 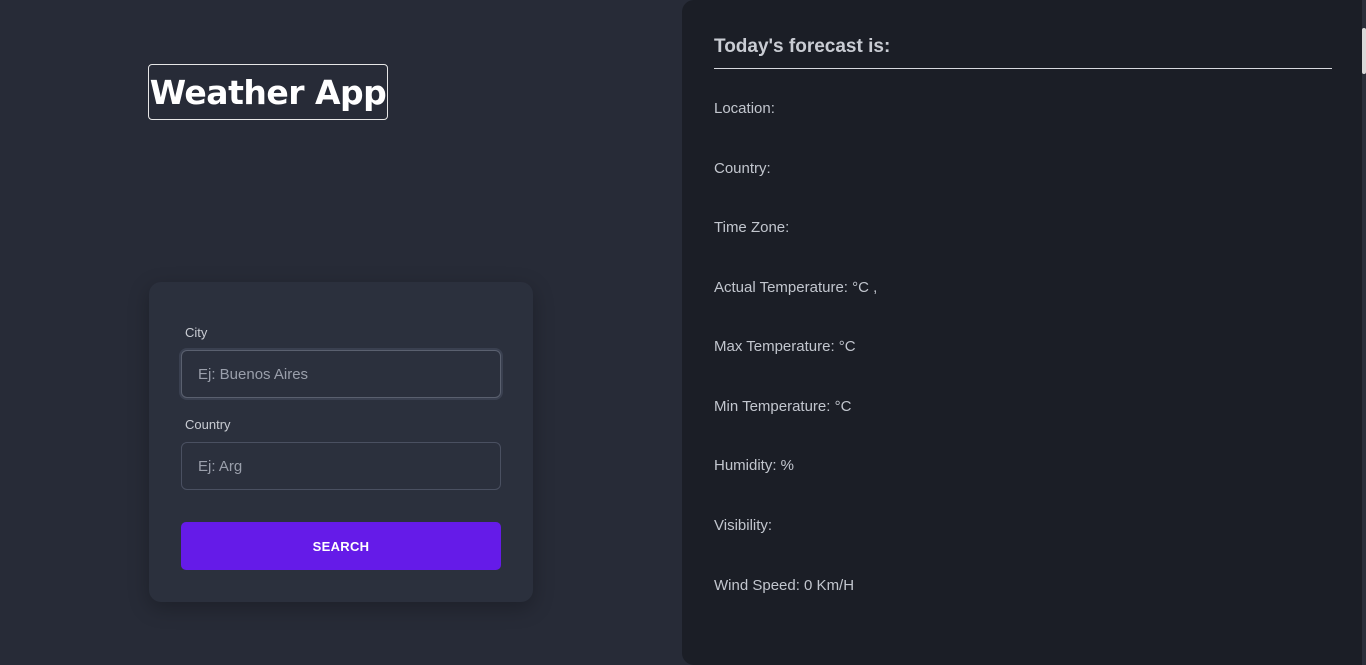 I want to click on forecast-humidity: Humidity: %, so click(x=754, y=465).